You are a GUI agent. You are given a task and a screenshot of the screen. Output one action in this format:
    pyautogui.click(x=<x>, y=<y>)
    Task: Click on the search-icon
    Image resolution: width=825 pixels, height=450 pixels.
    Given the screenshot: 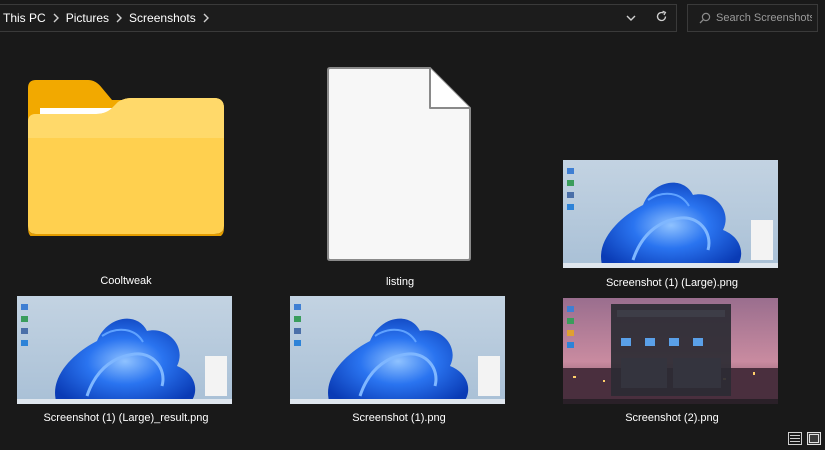 What is the action you would take?
    pyautogui.click(x=705, y=18)
    